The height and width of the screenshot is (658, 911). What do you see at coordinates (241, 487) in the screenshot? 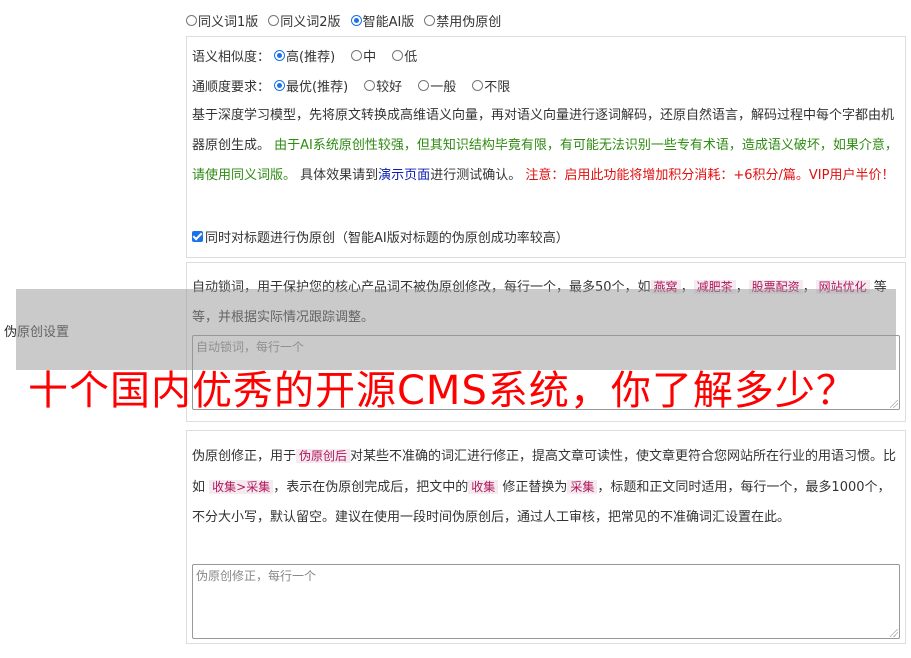
I see `correction-keyword: 收集>采集` at bounding box center [241, 487].